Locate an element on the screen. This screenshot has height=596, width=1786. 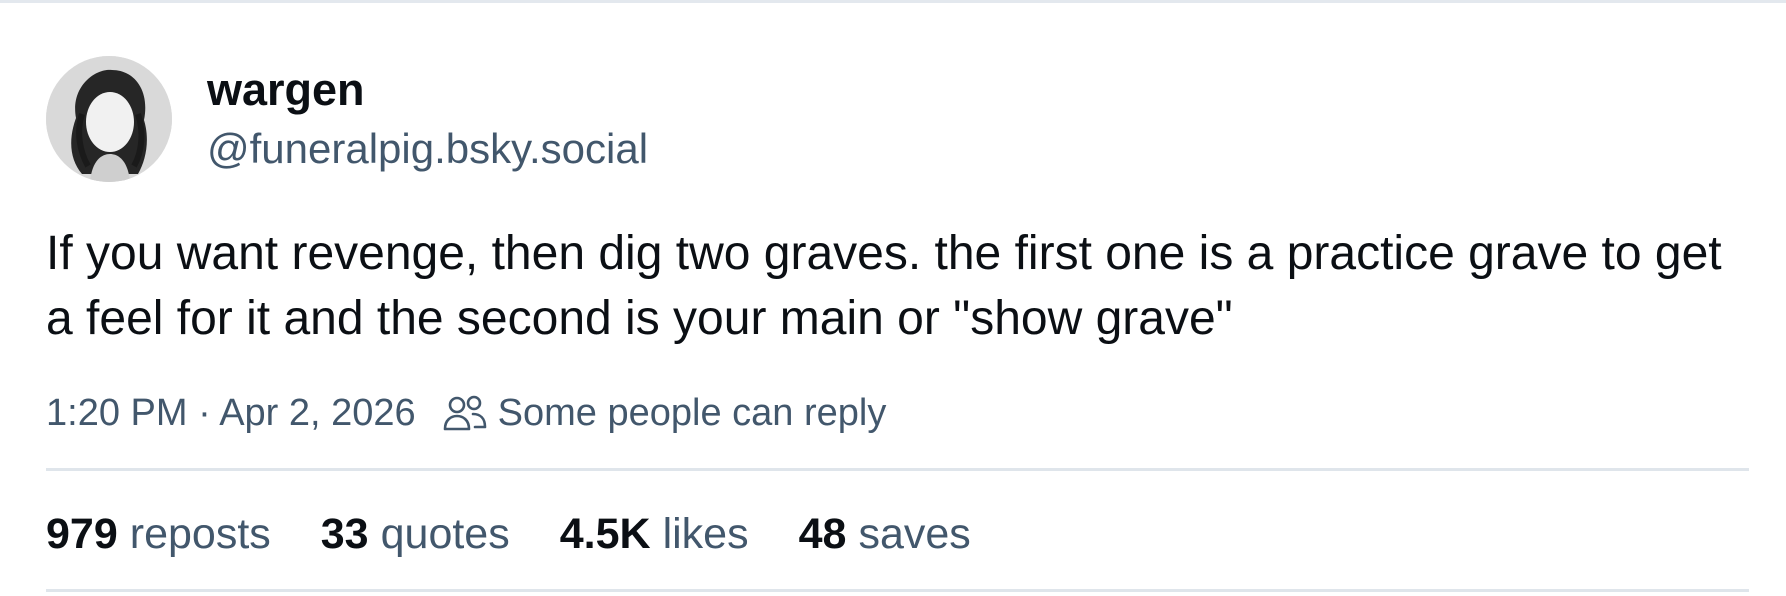
reposts-count: 979 is located at coordinates (82, 533).